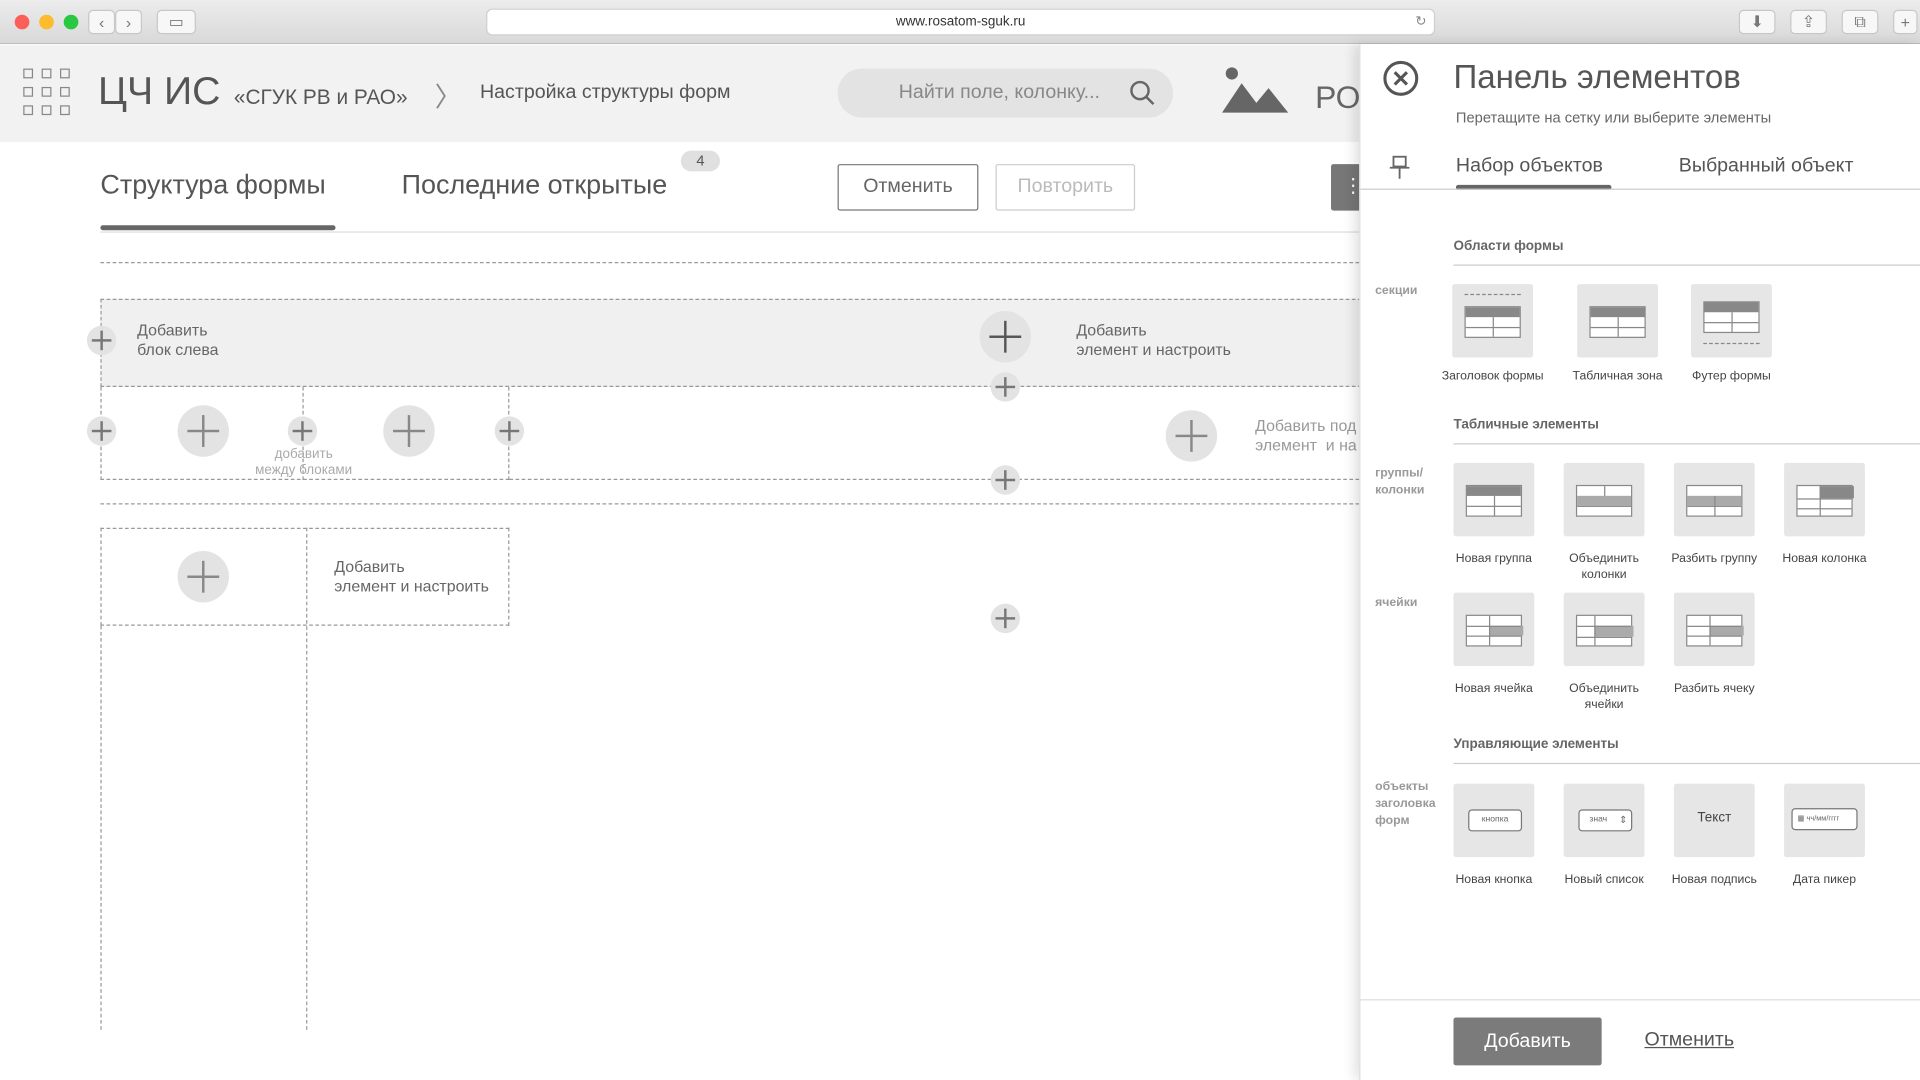 The width and height of the screenshot is (1920, 1080). Describe the element at coordinates (101, 827) in the screenshot. I see `left-column-guide` at that location.